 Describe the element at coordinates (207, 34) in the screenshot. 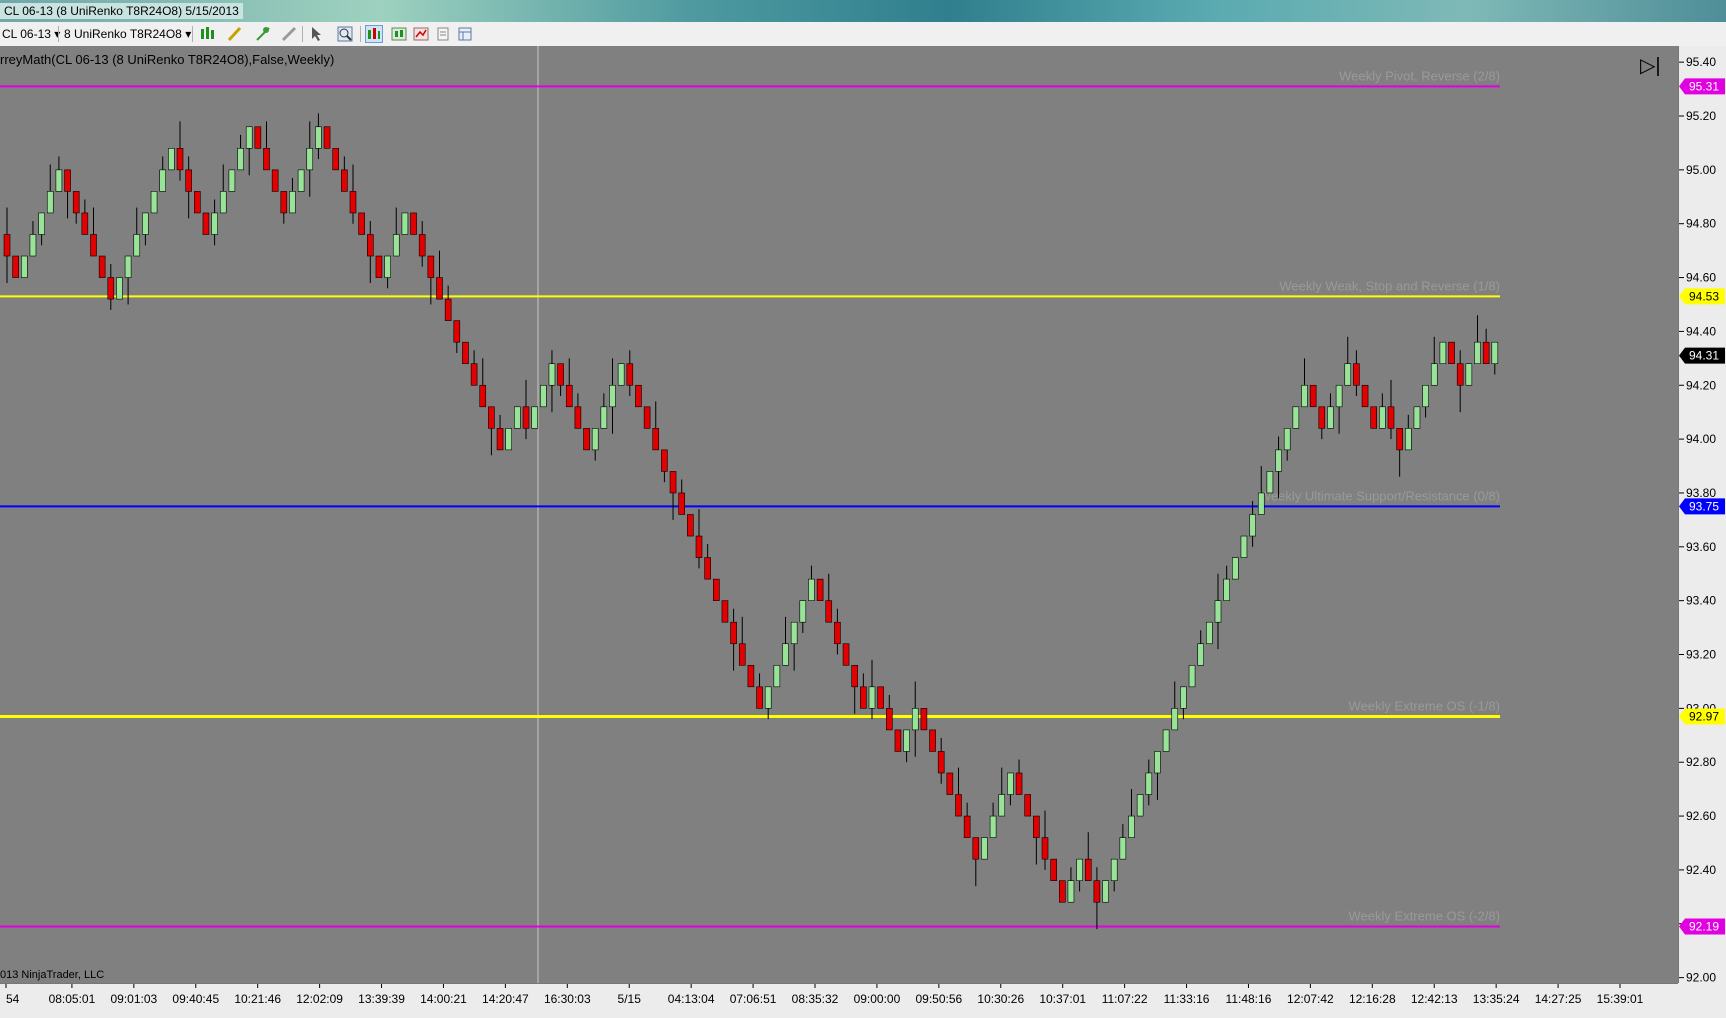

I see `bar-style-icon` at that location.